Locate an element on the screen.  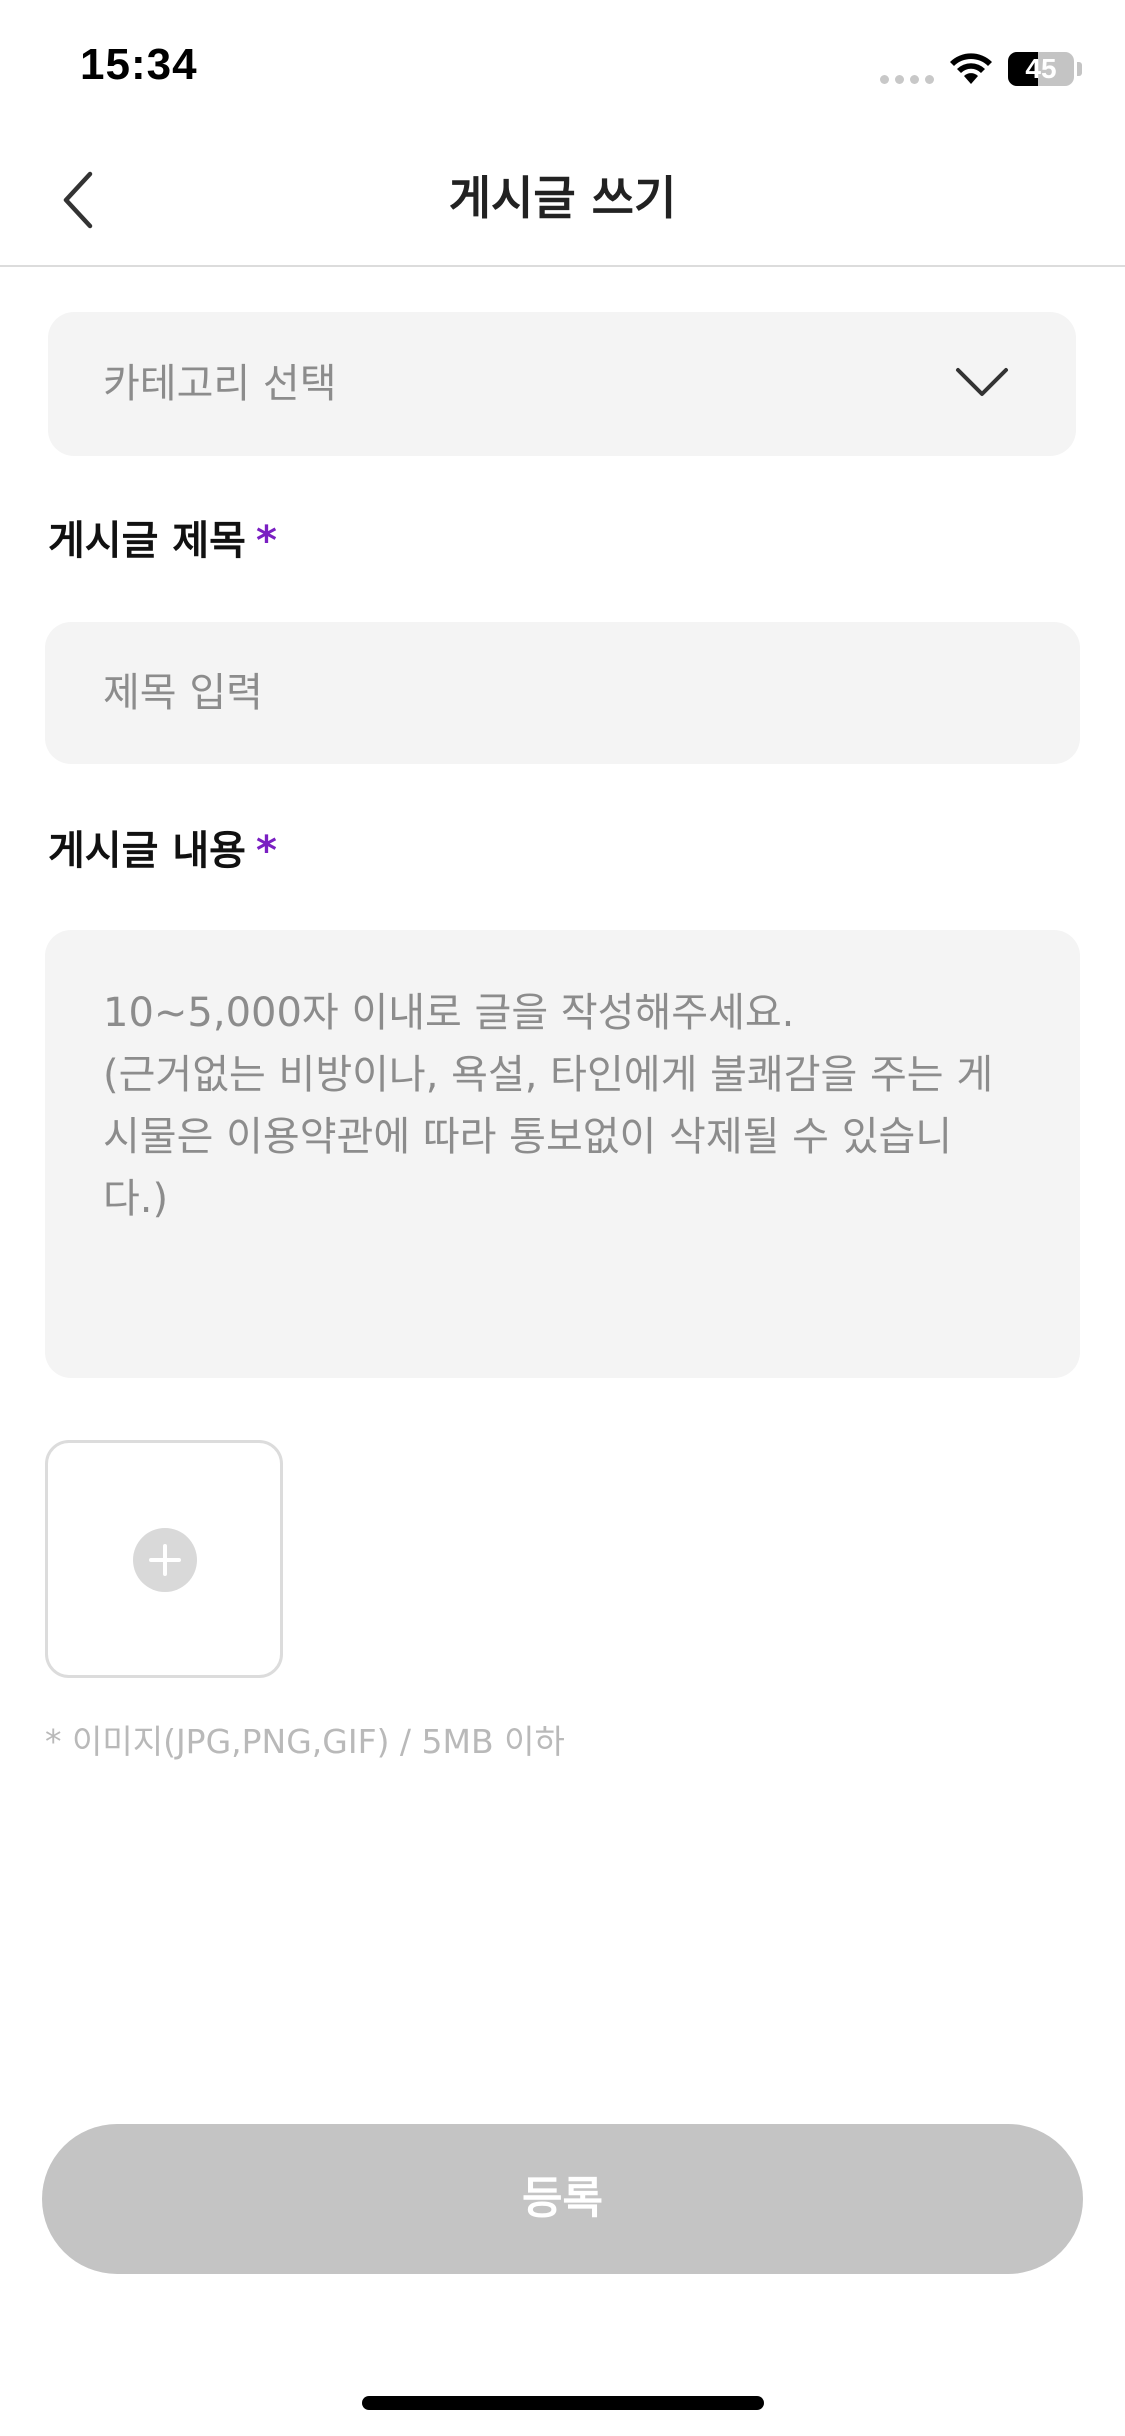
status-bar: 15:34 45 is located at coordinates (562, 67).